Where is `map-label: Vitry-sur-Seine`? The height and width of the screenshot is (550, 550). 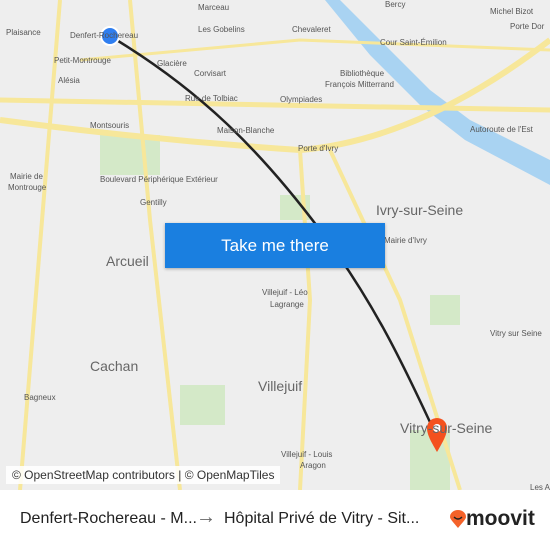 map-label: Vitry-sur-Seine is located at coordinates (446, 428).